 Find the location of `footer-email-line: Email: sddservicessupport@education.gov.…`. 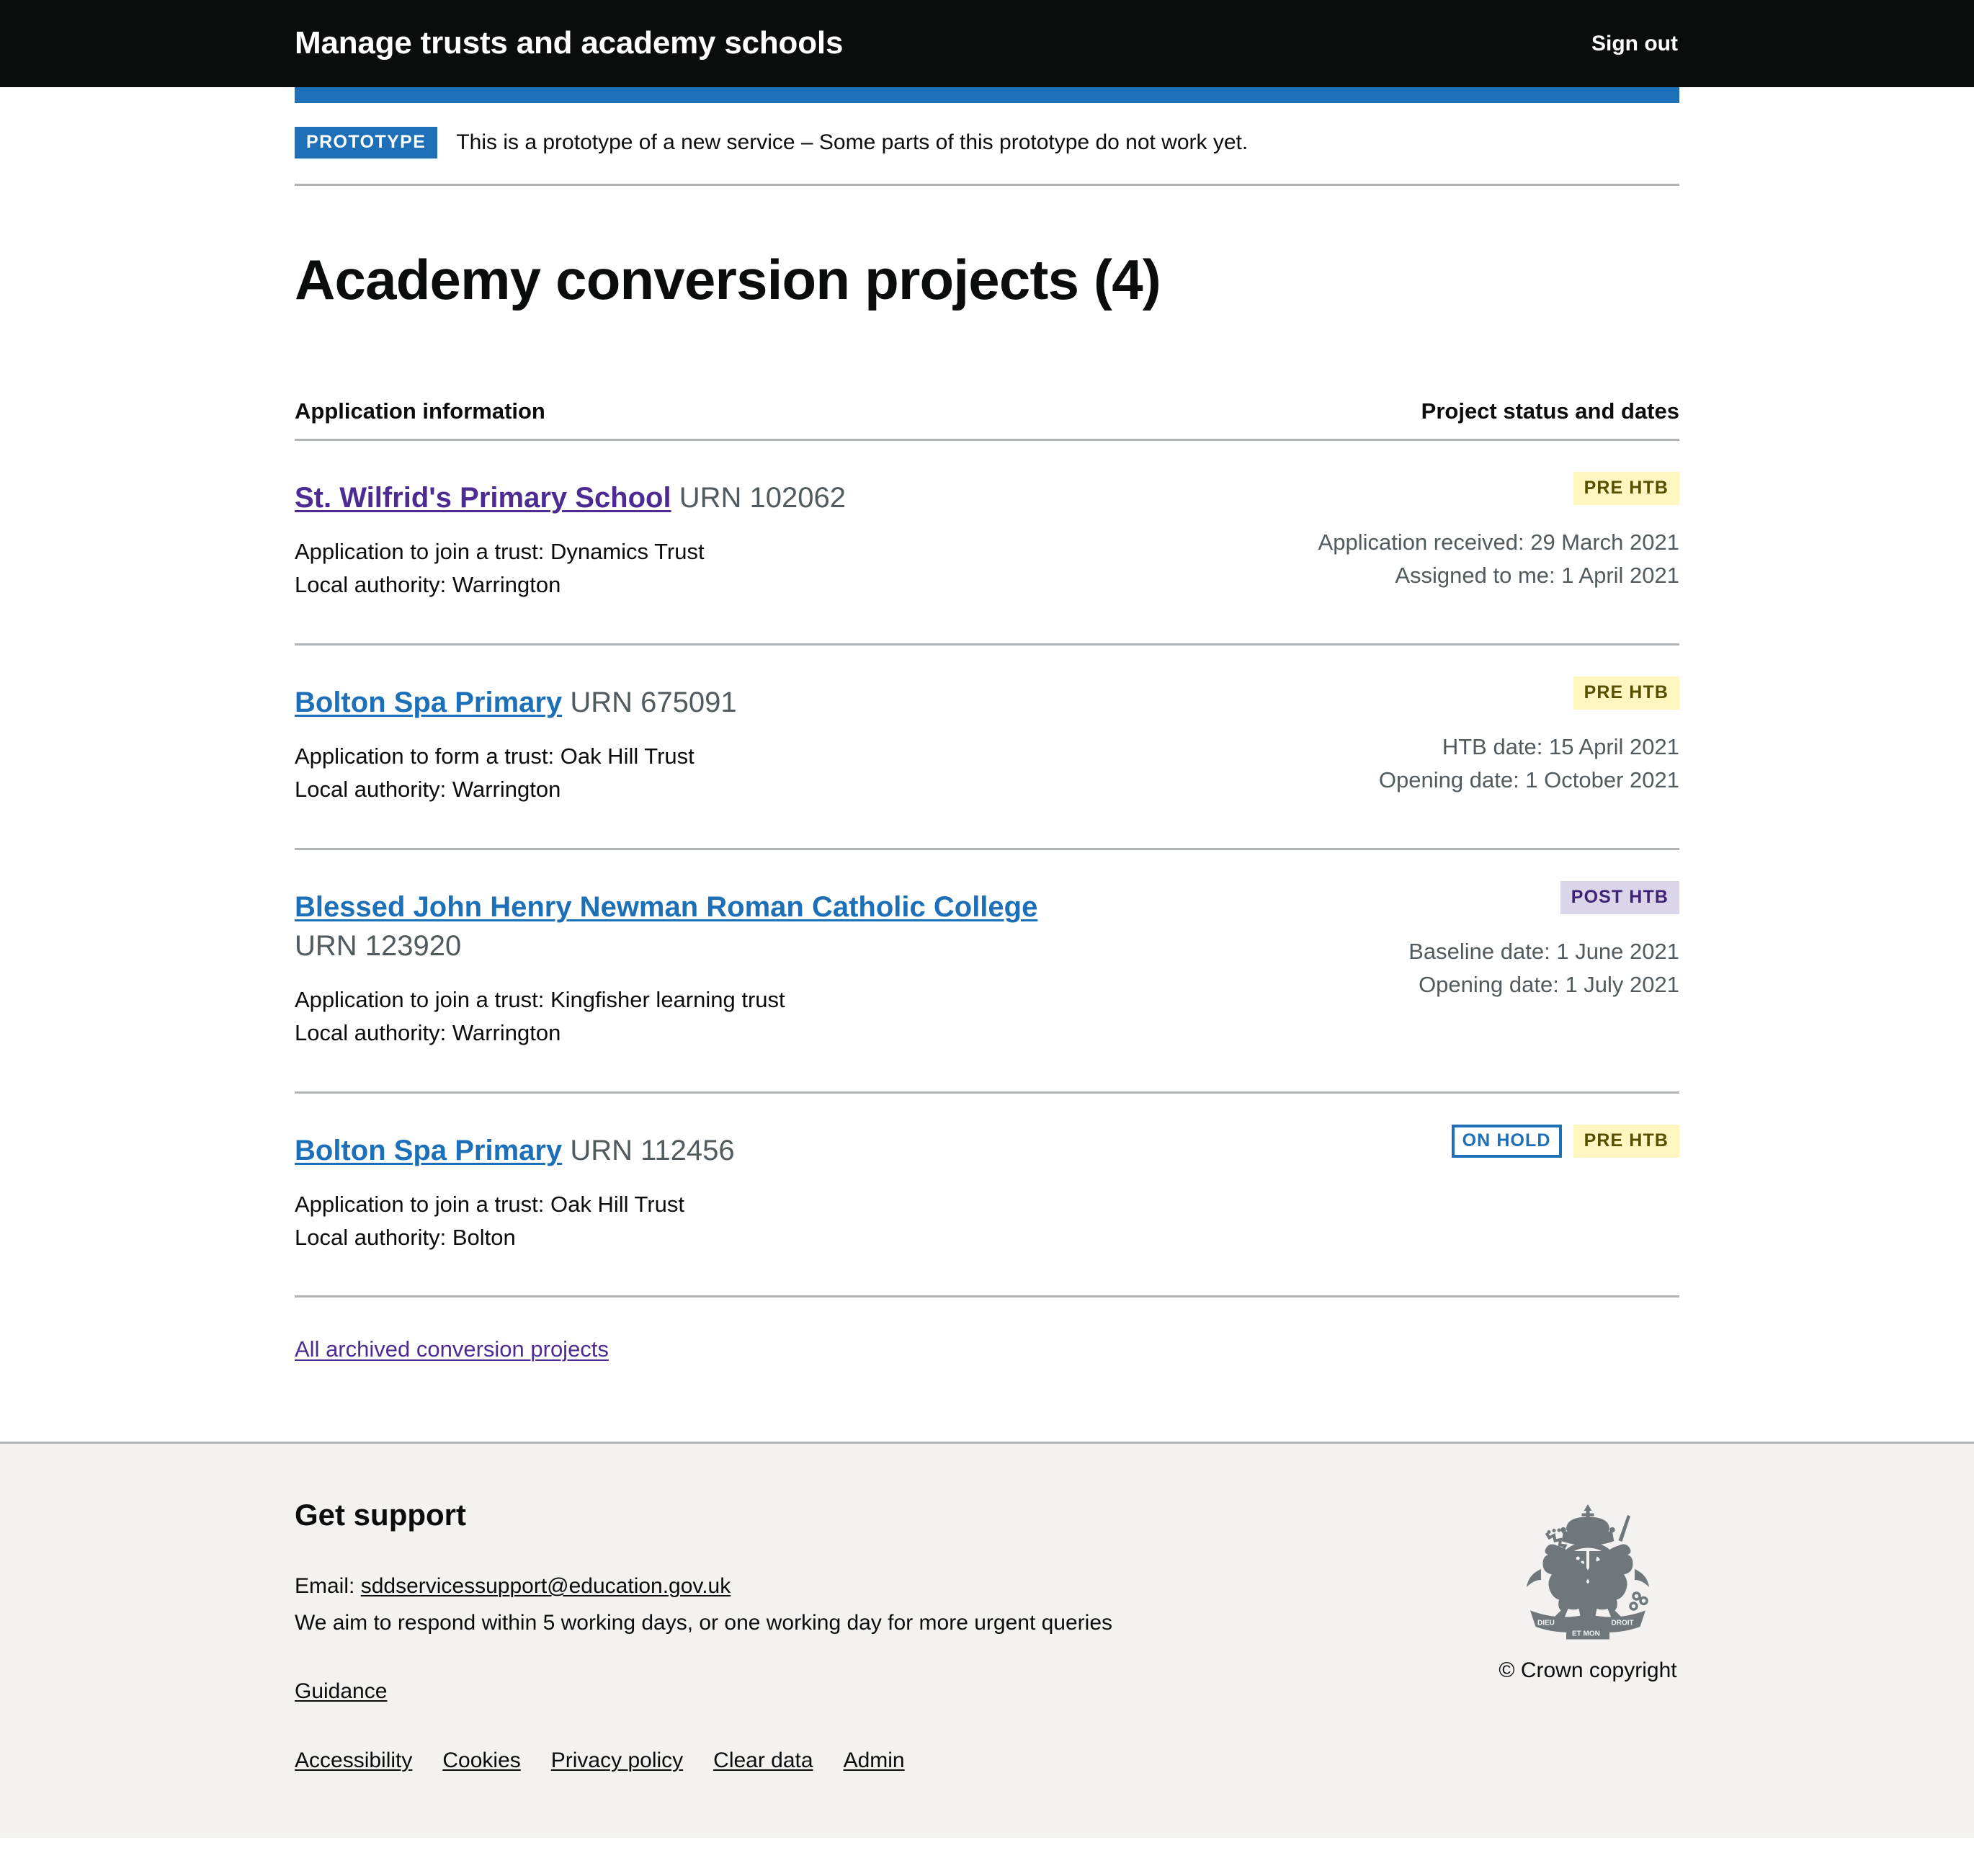

footer-email-line: Email: sddservicessupport@education.gov.… is located at coordinates (704, 1586).